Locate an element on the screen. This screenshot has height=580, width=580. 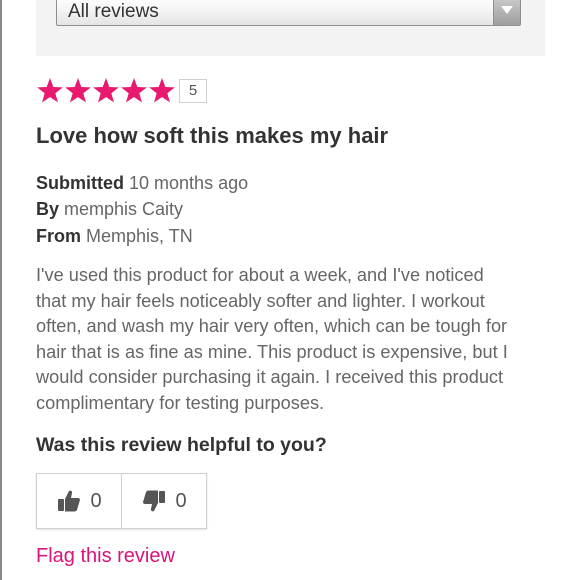
helpful-no-button: 0 is located at coordinates (163, 501).